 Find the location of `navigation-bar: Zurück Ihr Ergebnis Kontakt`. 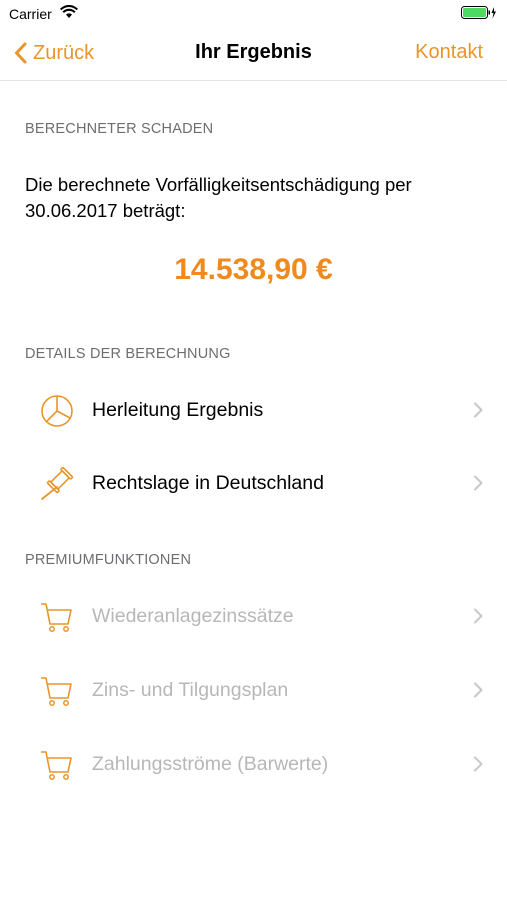

navigation-bar: Zurück Ihr Ergebnis Kontakt is located at coordinates (253, 54).